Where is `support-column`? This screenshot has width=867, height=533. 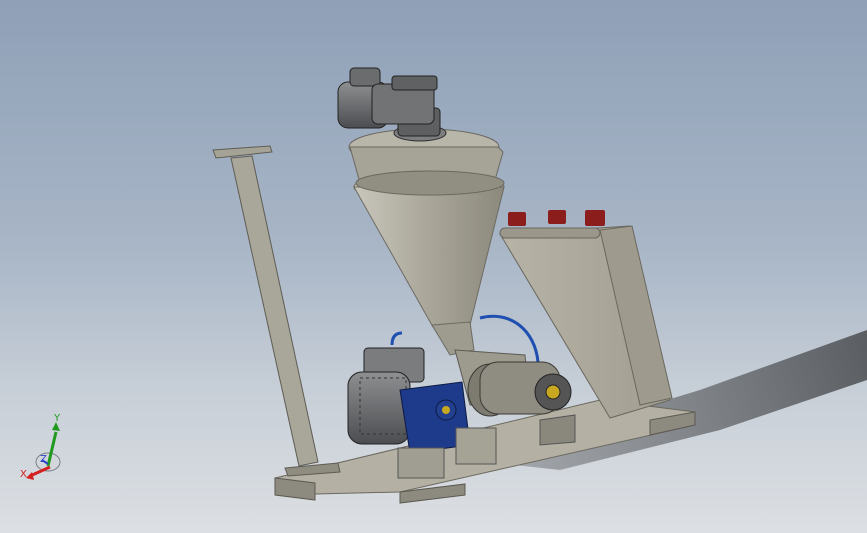
support-column is located at coordinates (276, 311).